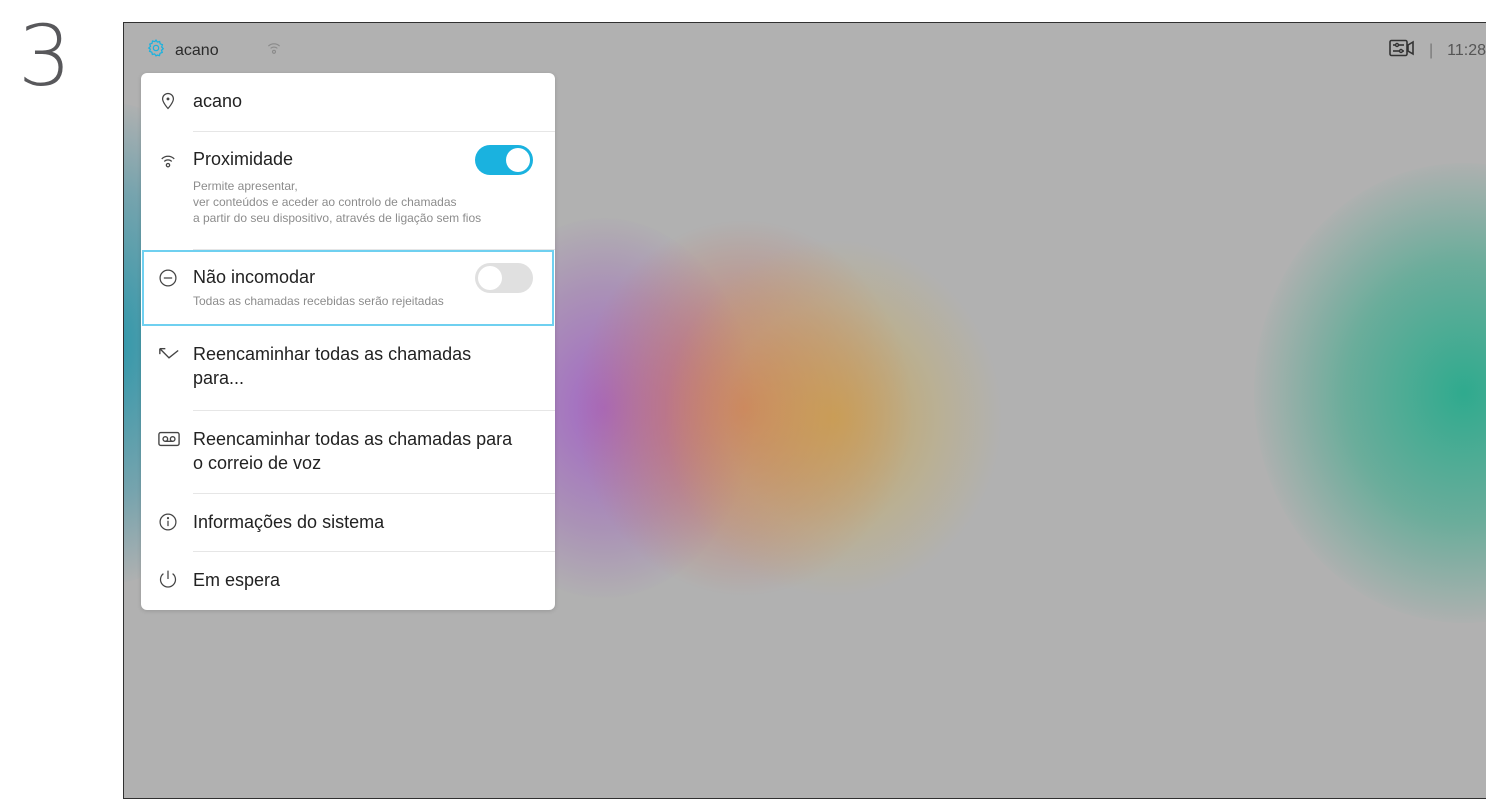  Describe the element at coordinates (197, 50) in the screenshot. I see `device-name: acano` at that location.